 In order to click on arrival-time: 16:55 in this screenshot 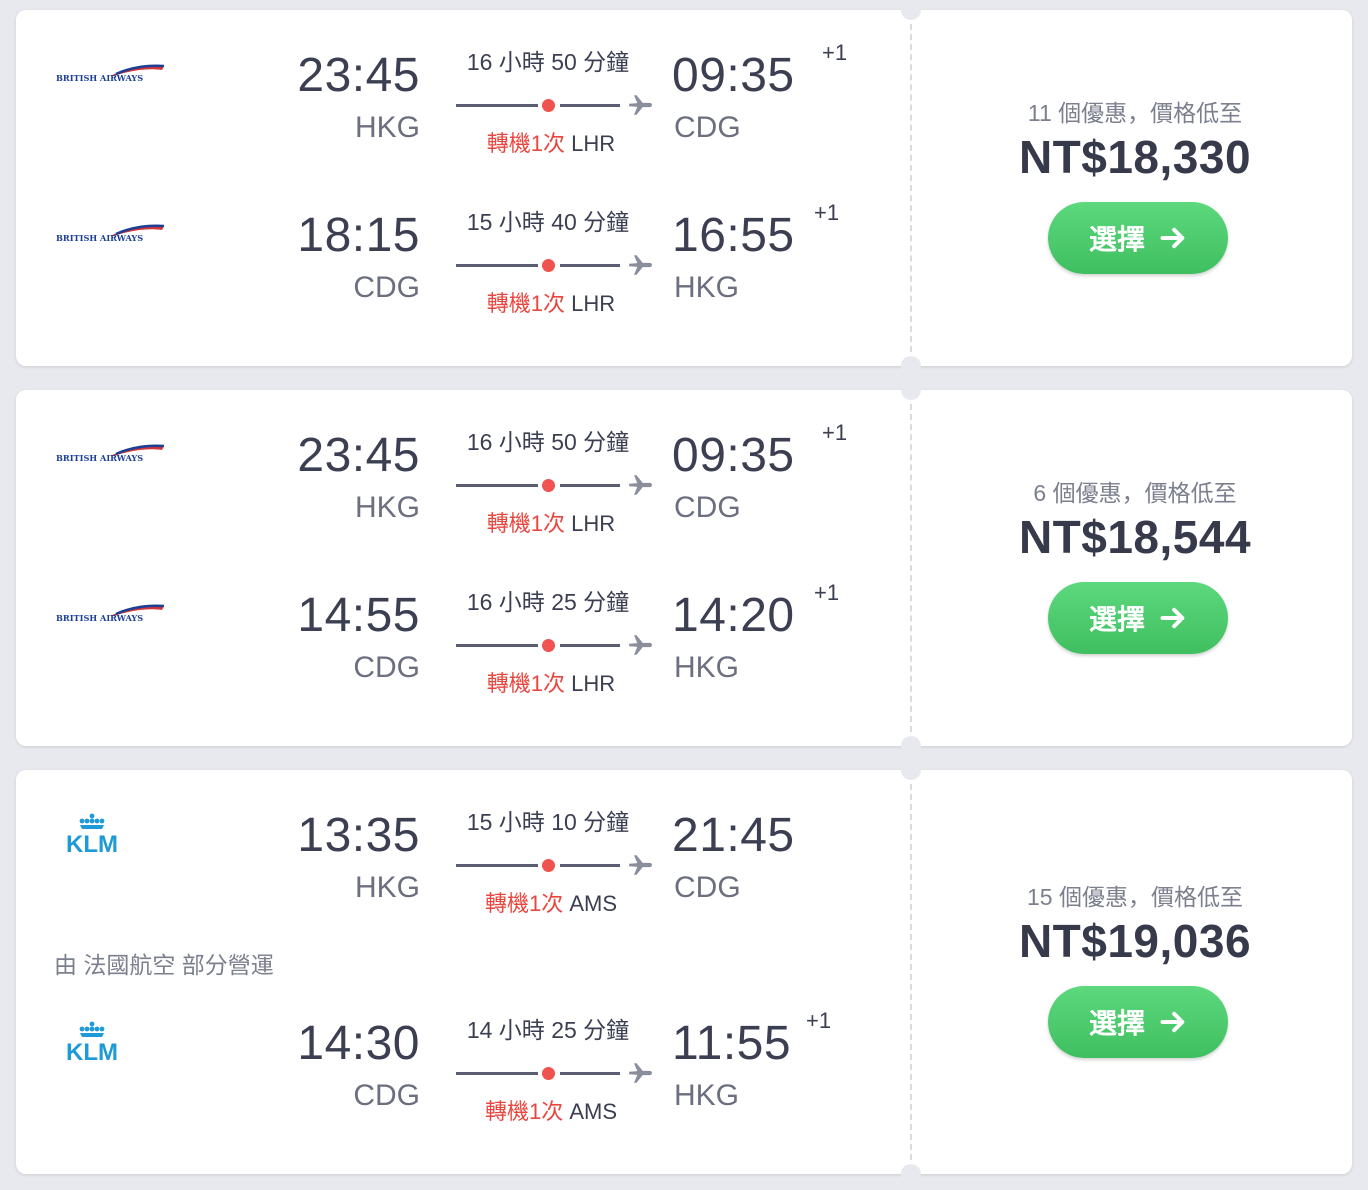, I will do `click(733, 235)`.